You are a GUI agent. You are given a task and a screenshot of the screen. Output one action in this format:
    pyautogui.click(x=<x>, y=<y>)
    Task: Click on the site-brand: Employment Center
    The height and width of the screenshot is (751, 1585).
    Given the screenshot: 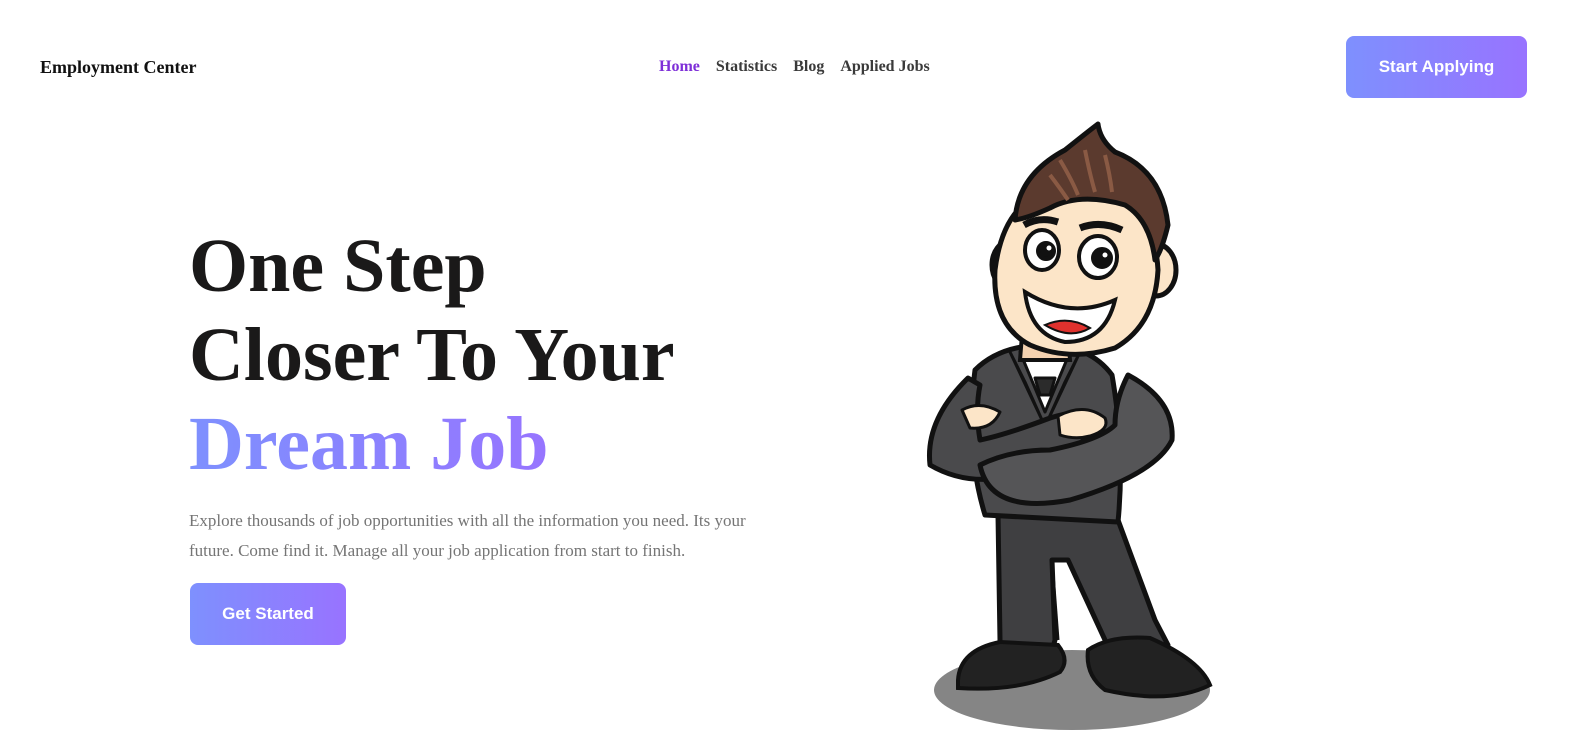 What is the action you would take?
    pyautogui.click(x=118, y=67)
    